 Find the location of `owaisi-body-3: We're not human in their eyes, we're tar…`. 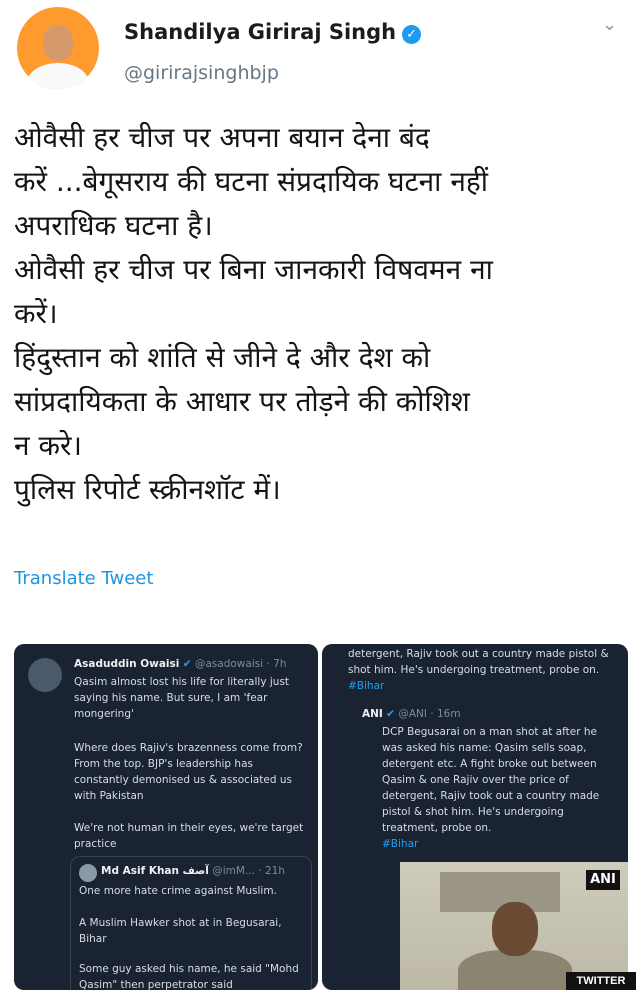

owaisi-body-3: We're not human in their eyes, we're tar… is located at coordinates (189, 836).